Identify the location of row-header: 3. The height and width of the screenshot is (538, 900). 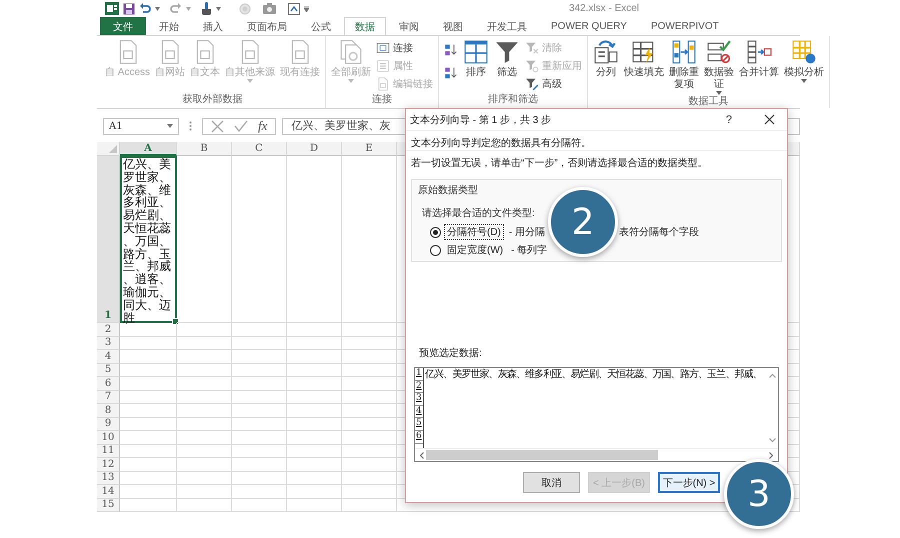
(108, 343).